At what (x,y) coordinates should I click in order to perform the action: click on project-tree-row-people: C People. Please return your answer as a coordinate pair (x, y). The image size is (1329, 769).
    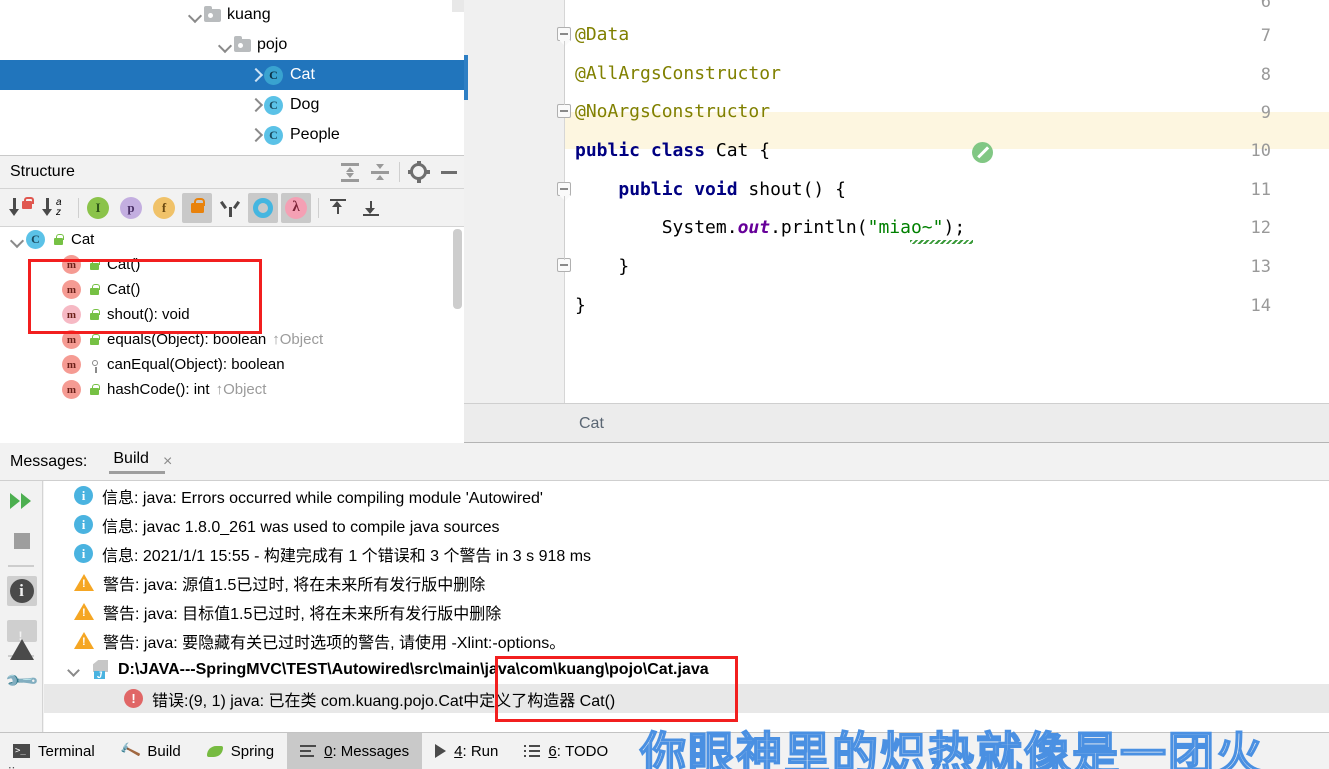
    Looking at the image, I should click on (232, 135).